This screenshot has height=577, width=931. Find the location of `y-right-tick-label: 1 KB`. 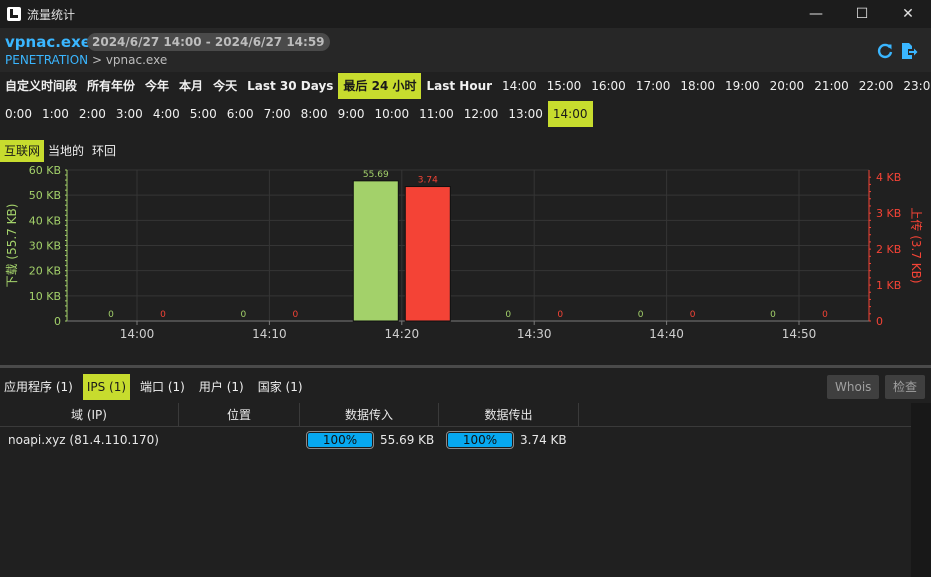

y-right-tick-label: 1 KB is located at coordinates (888, 285).